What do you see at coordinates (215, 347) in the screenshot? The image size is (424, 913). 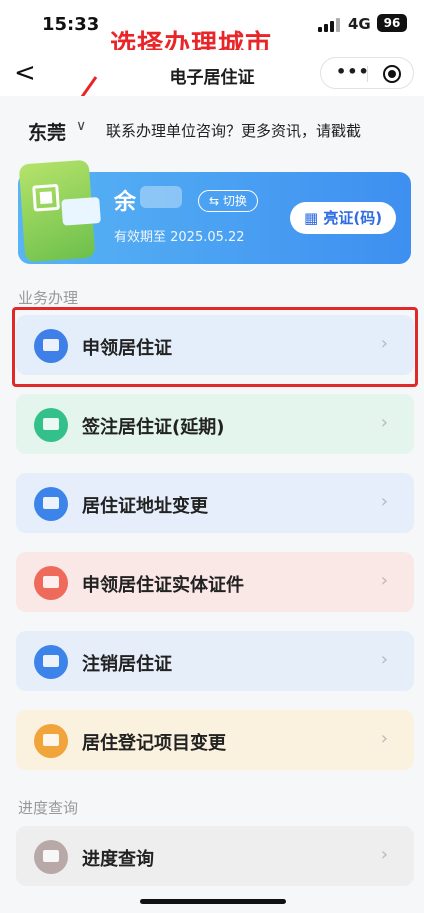 I see `annotation-highlight` at bounding box center [215, 347].